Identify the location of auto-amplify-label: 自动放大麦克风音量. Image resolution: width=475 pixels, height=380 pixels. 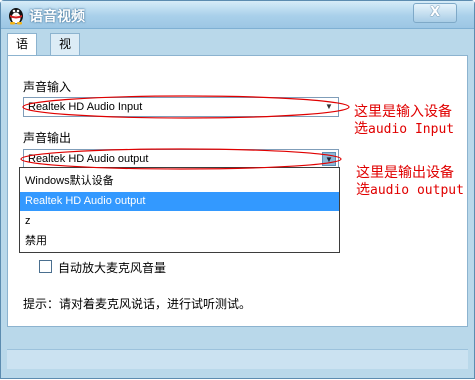
(112, 268).